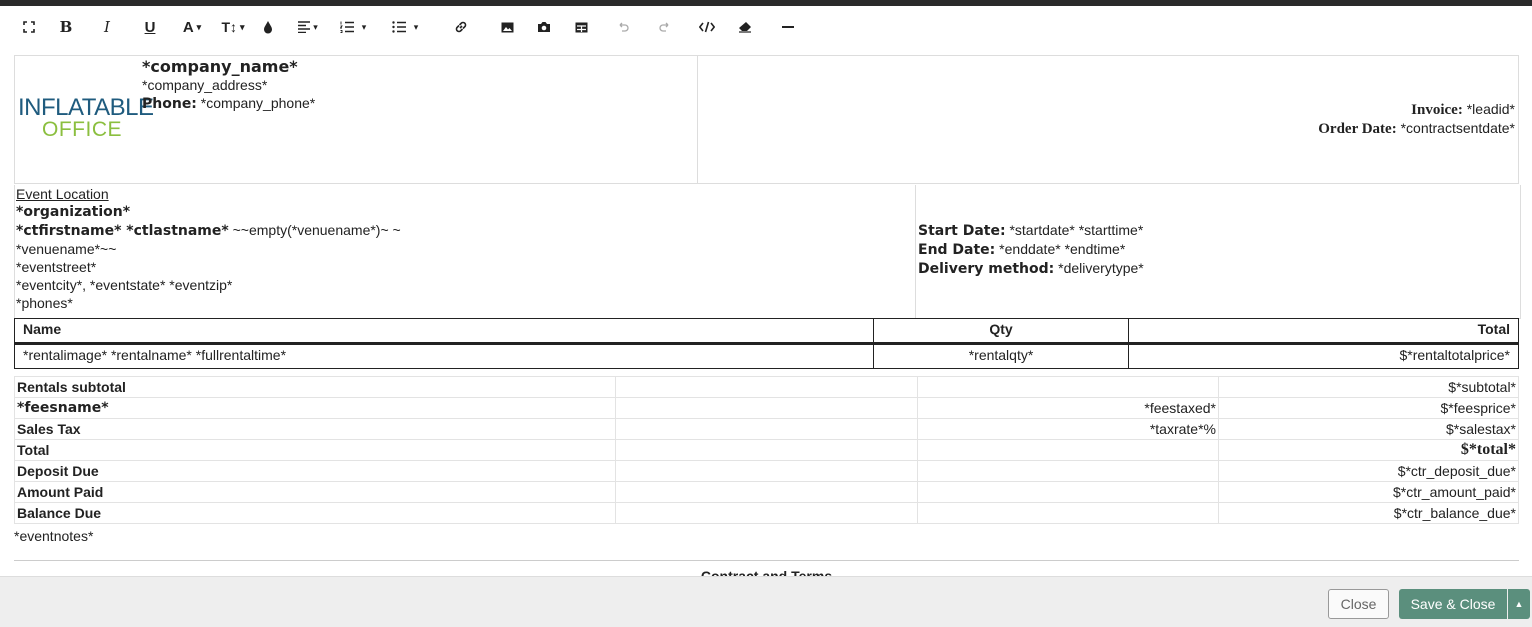 The image size is (1532, 627). Describe the element at coordinates (1463, 109) in the screenshot. I see `invoice-number: Invoice: *leadid*` at that location.